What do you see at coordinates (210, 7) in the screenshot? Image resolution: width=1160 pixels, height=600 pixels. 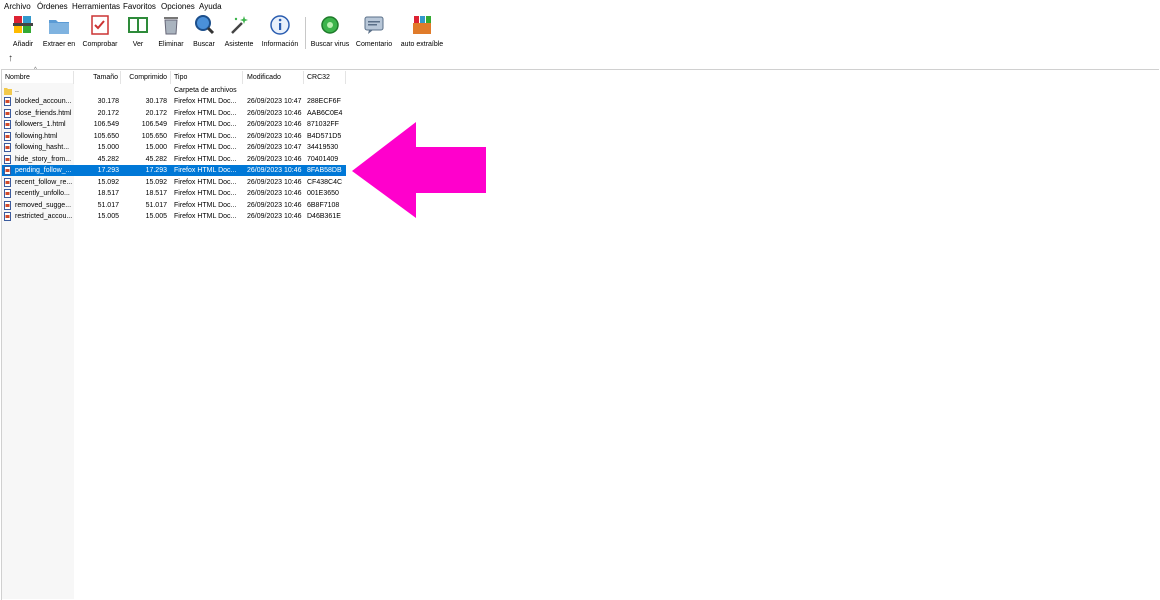 I see `menu-ayuda: Ayuda` at bounding box center [210, 7].